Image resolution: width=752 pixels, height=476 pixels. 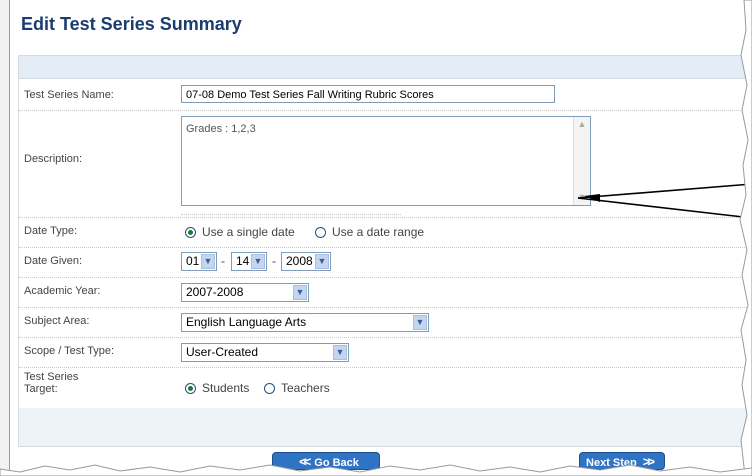 I want to click on page-title: Edit Test Series Summary, so click(x=131, y=24).